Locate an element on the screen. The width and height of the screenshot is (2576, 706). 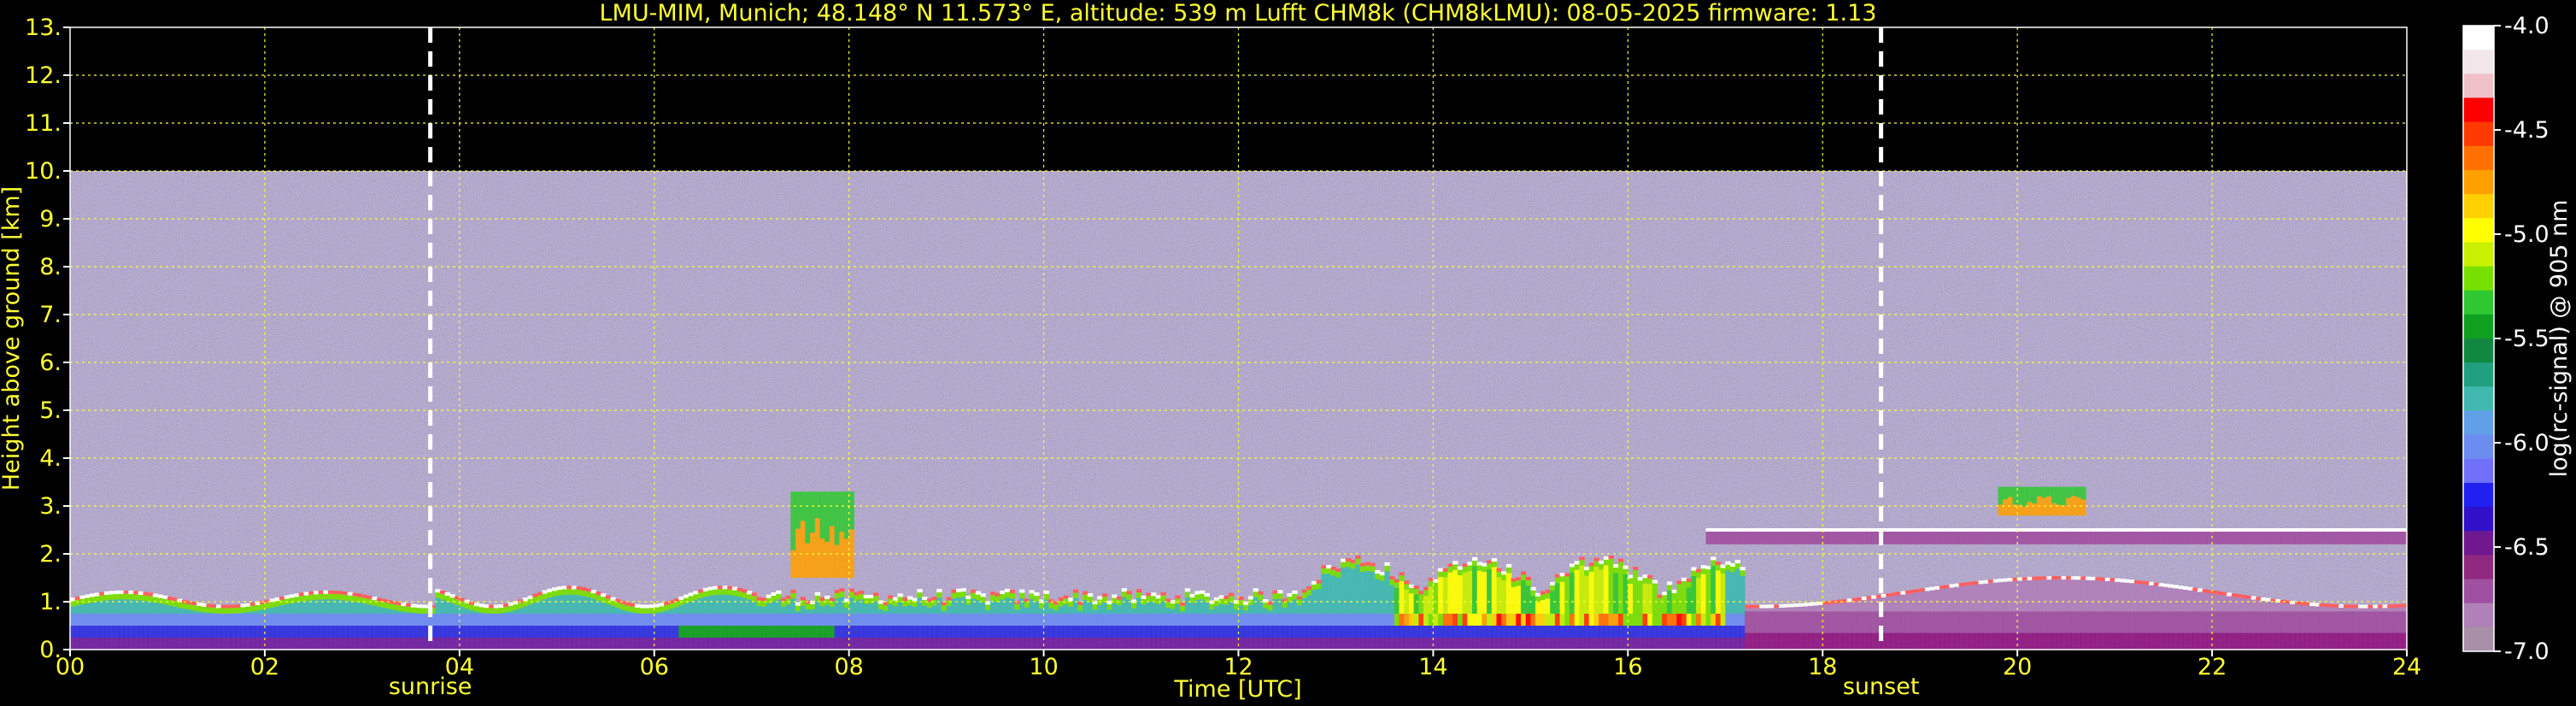
x-tick-label: 00 is located at coordinates (70, 667).